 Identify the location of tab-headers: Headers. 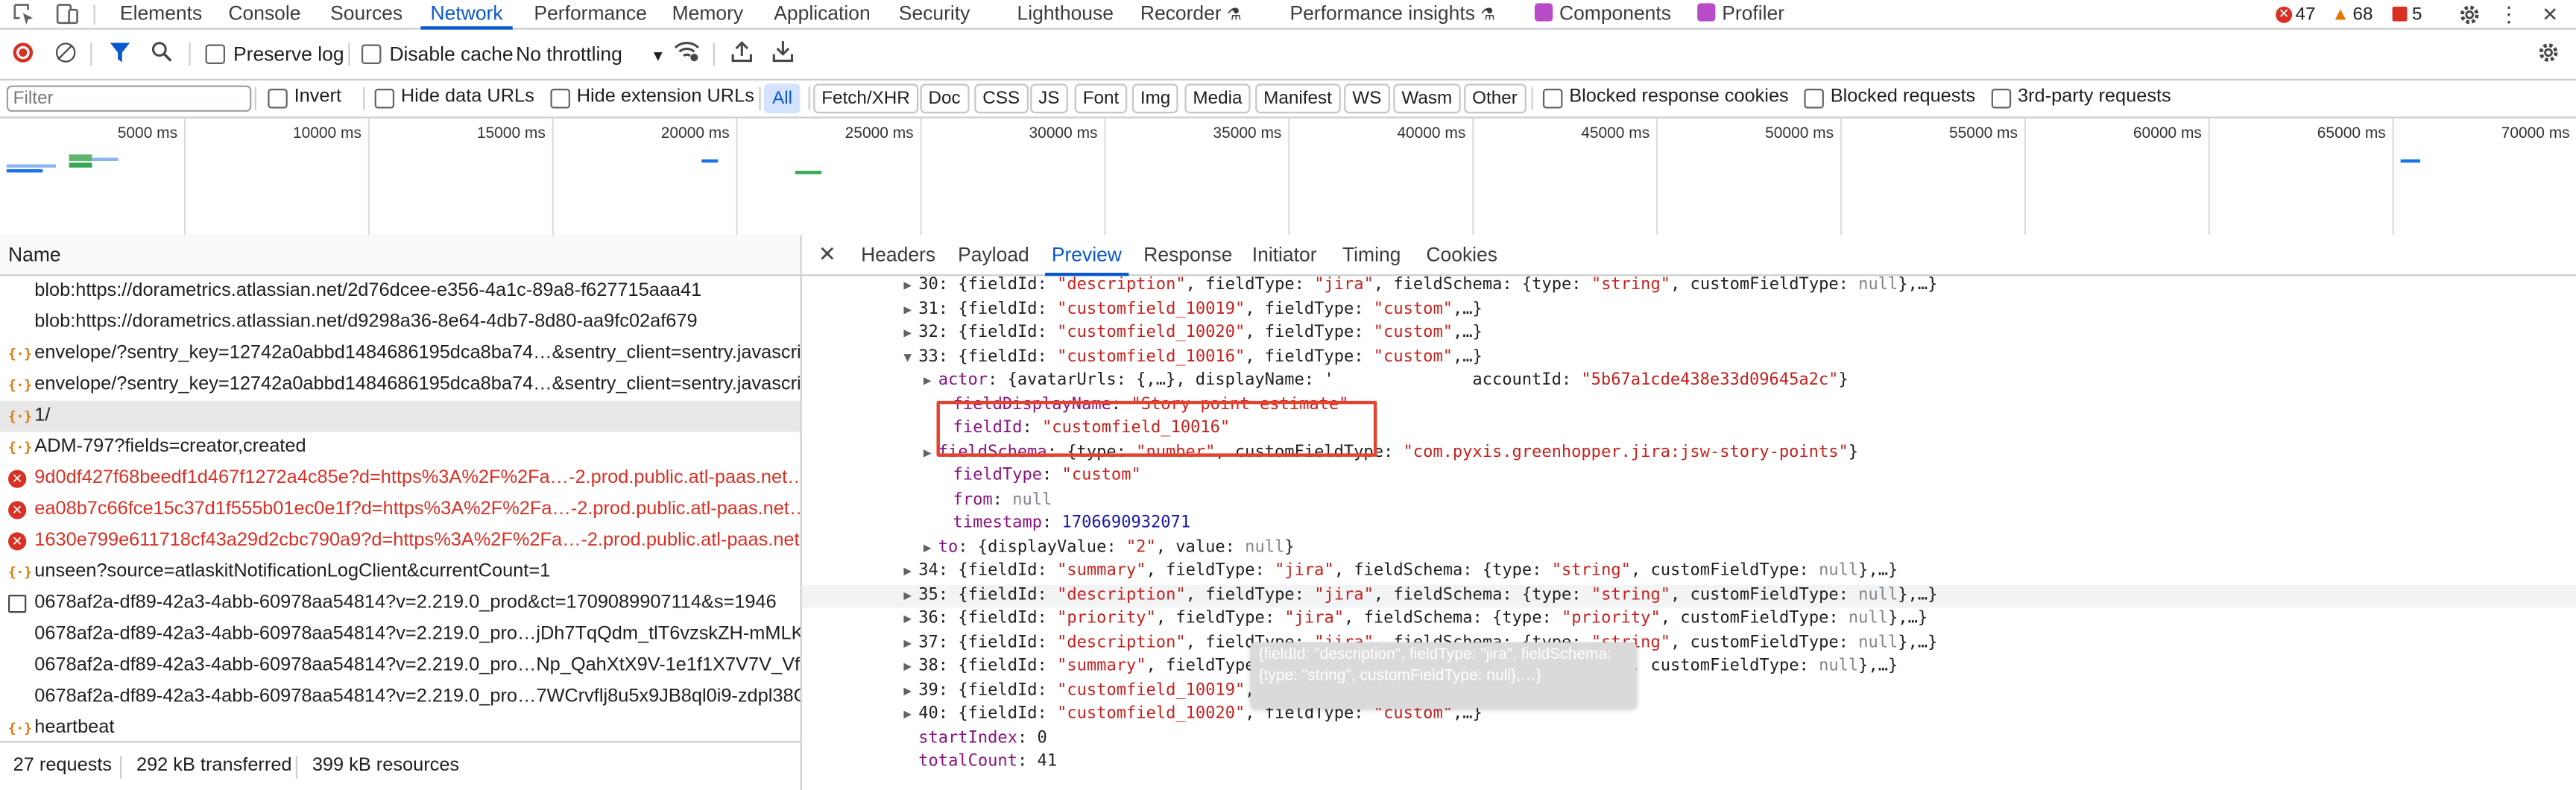
(898, 254).